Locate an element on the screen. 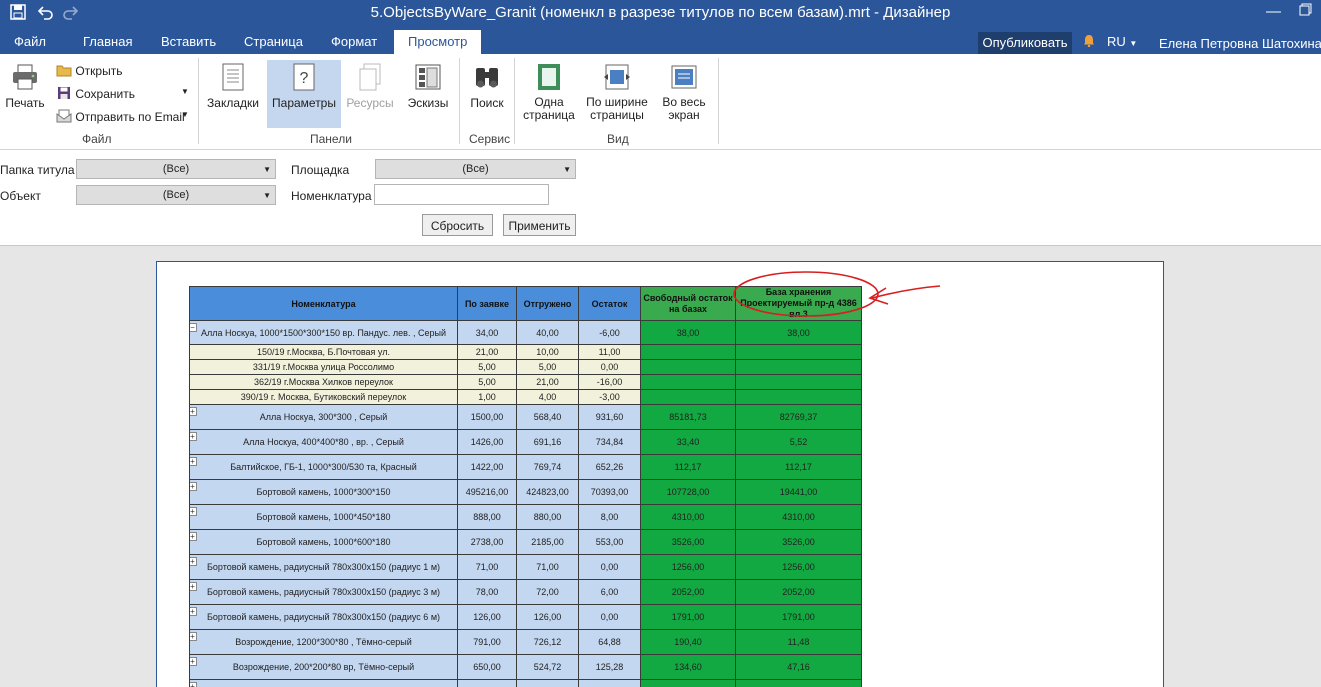 The height and width of the screenshot is (687, 1321). email-button: Отправить по Email is located at coordinates (120, 116).